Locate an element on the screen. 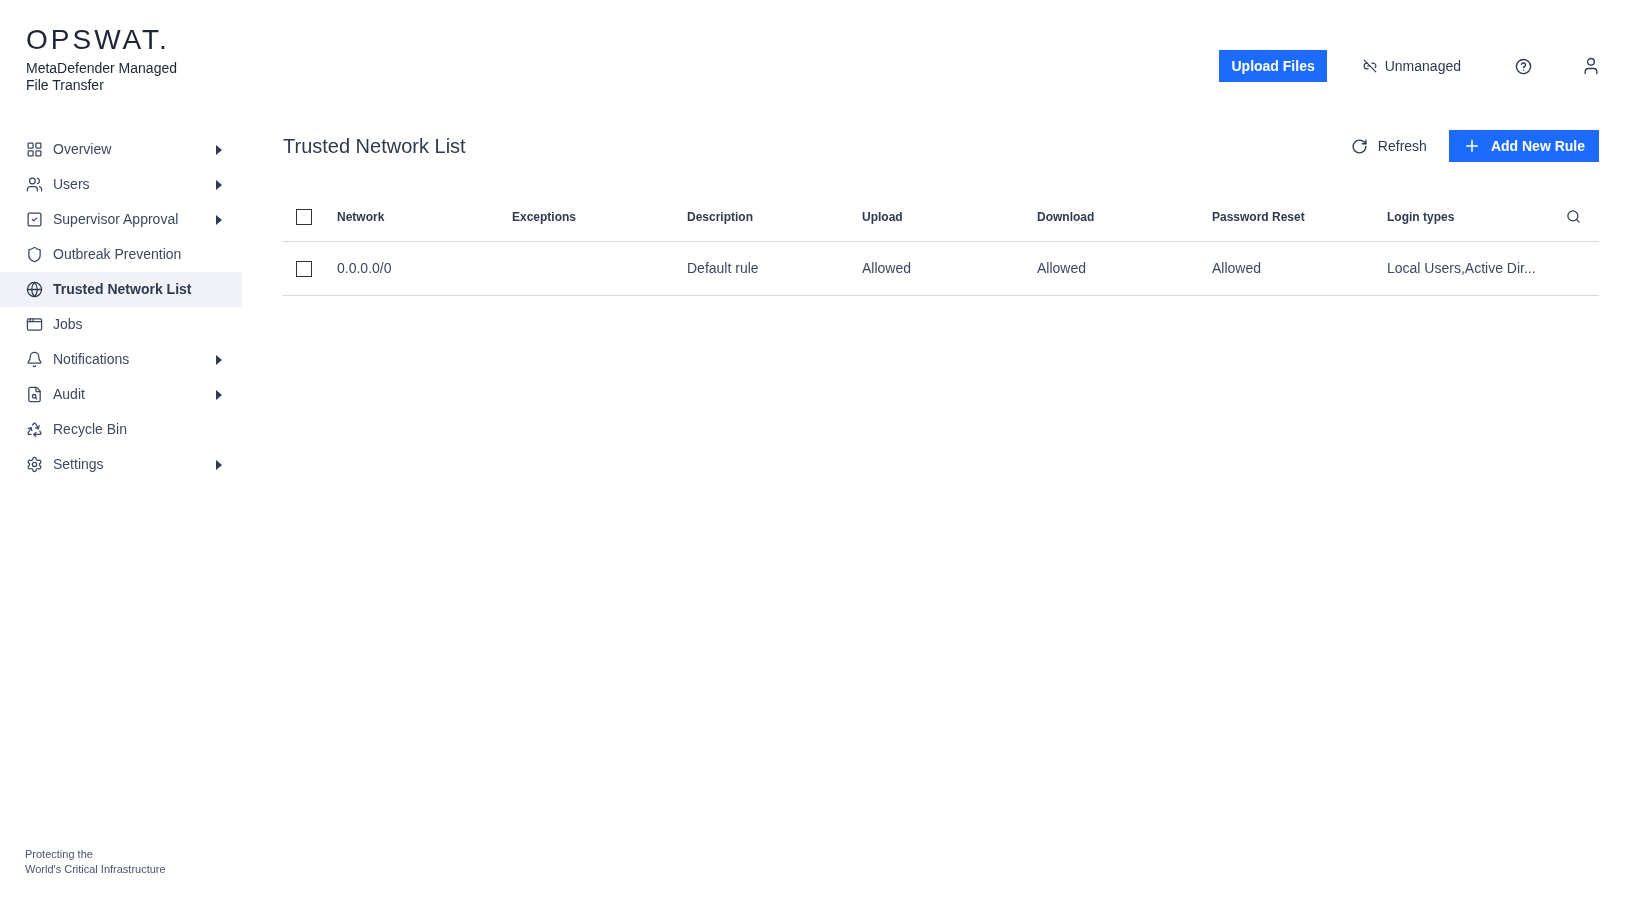  table-cell: 0.0.0.0/0 is located at coordinates (364, 268).